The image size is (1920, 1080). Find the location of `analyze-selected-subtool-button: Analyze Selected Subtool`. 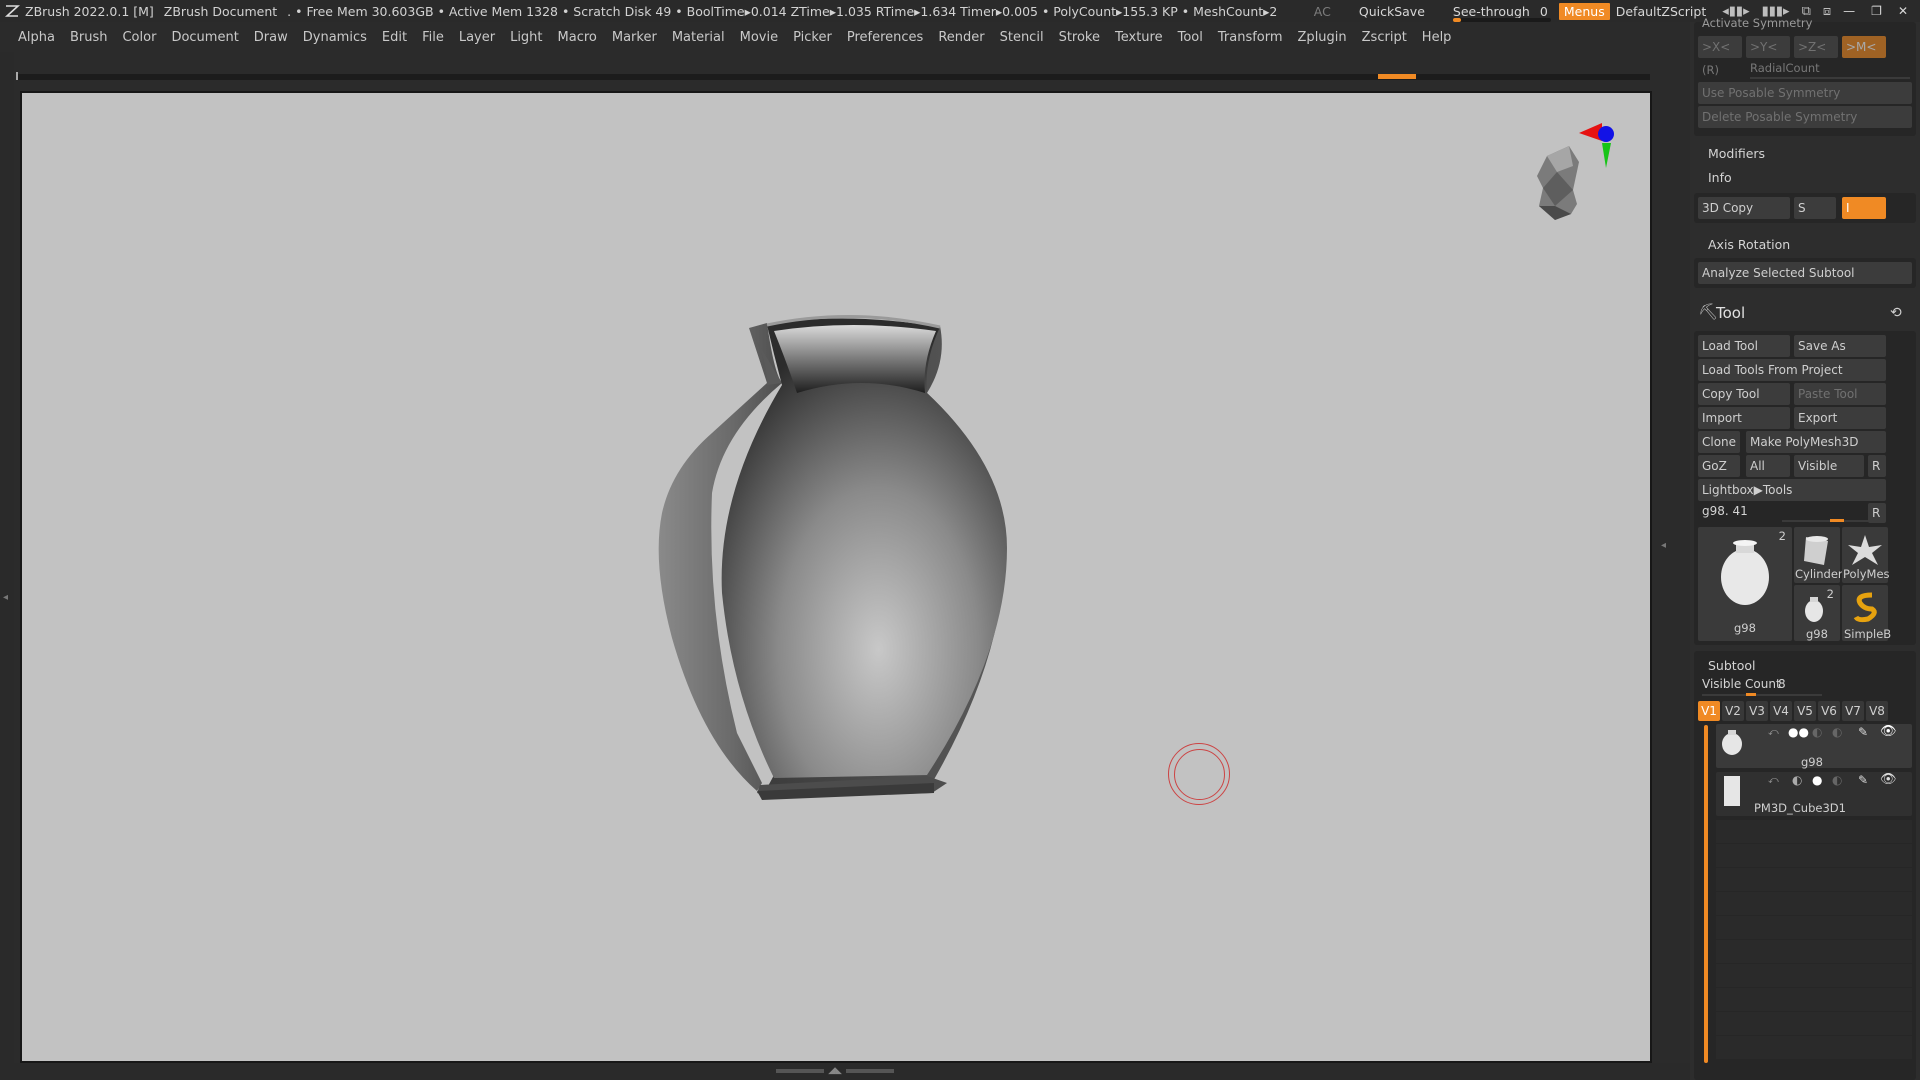

analyze-selected-subtool-button: Analyze Selected Subtool is located at coordinates (1805, 273).